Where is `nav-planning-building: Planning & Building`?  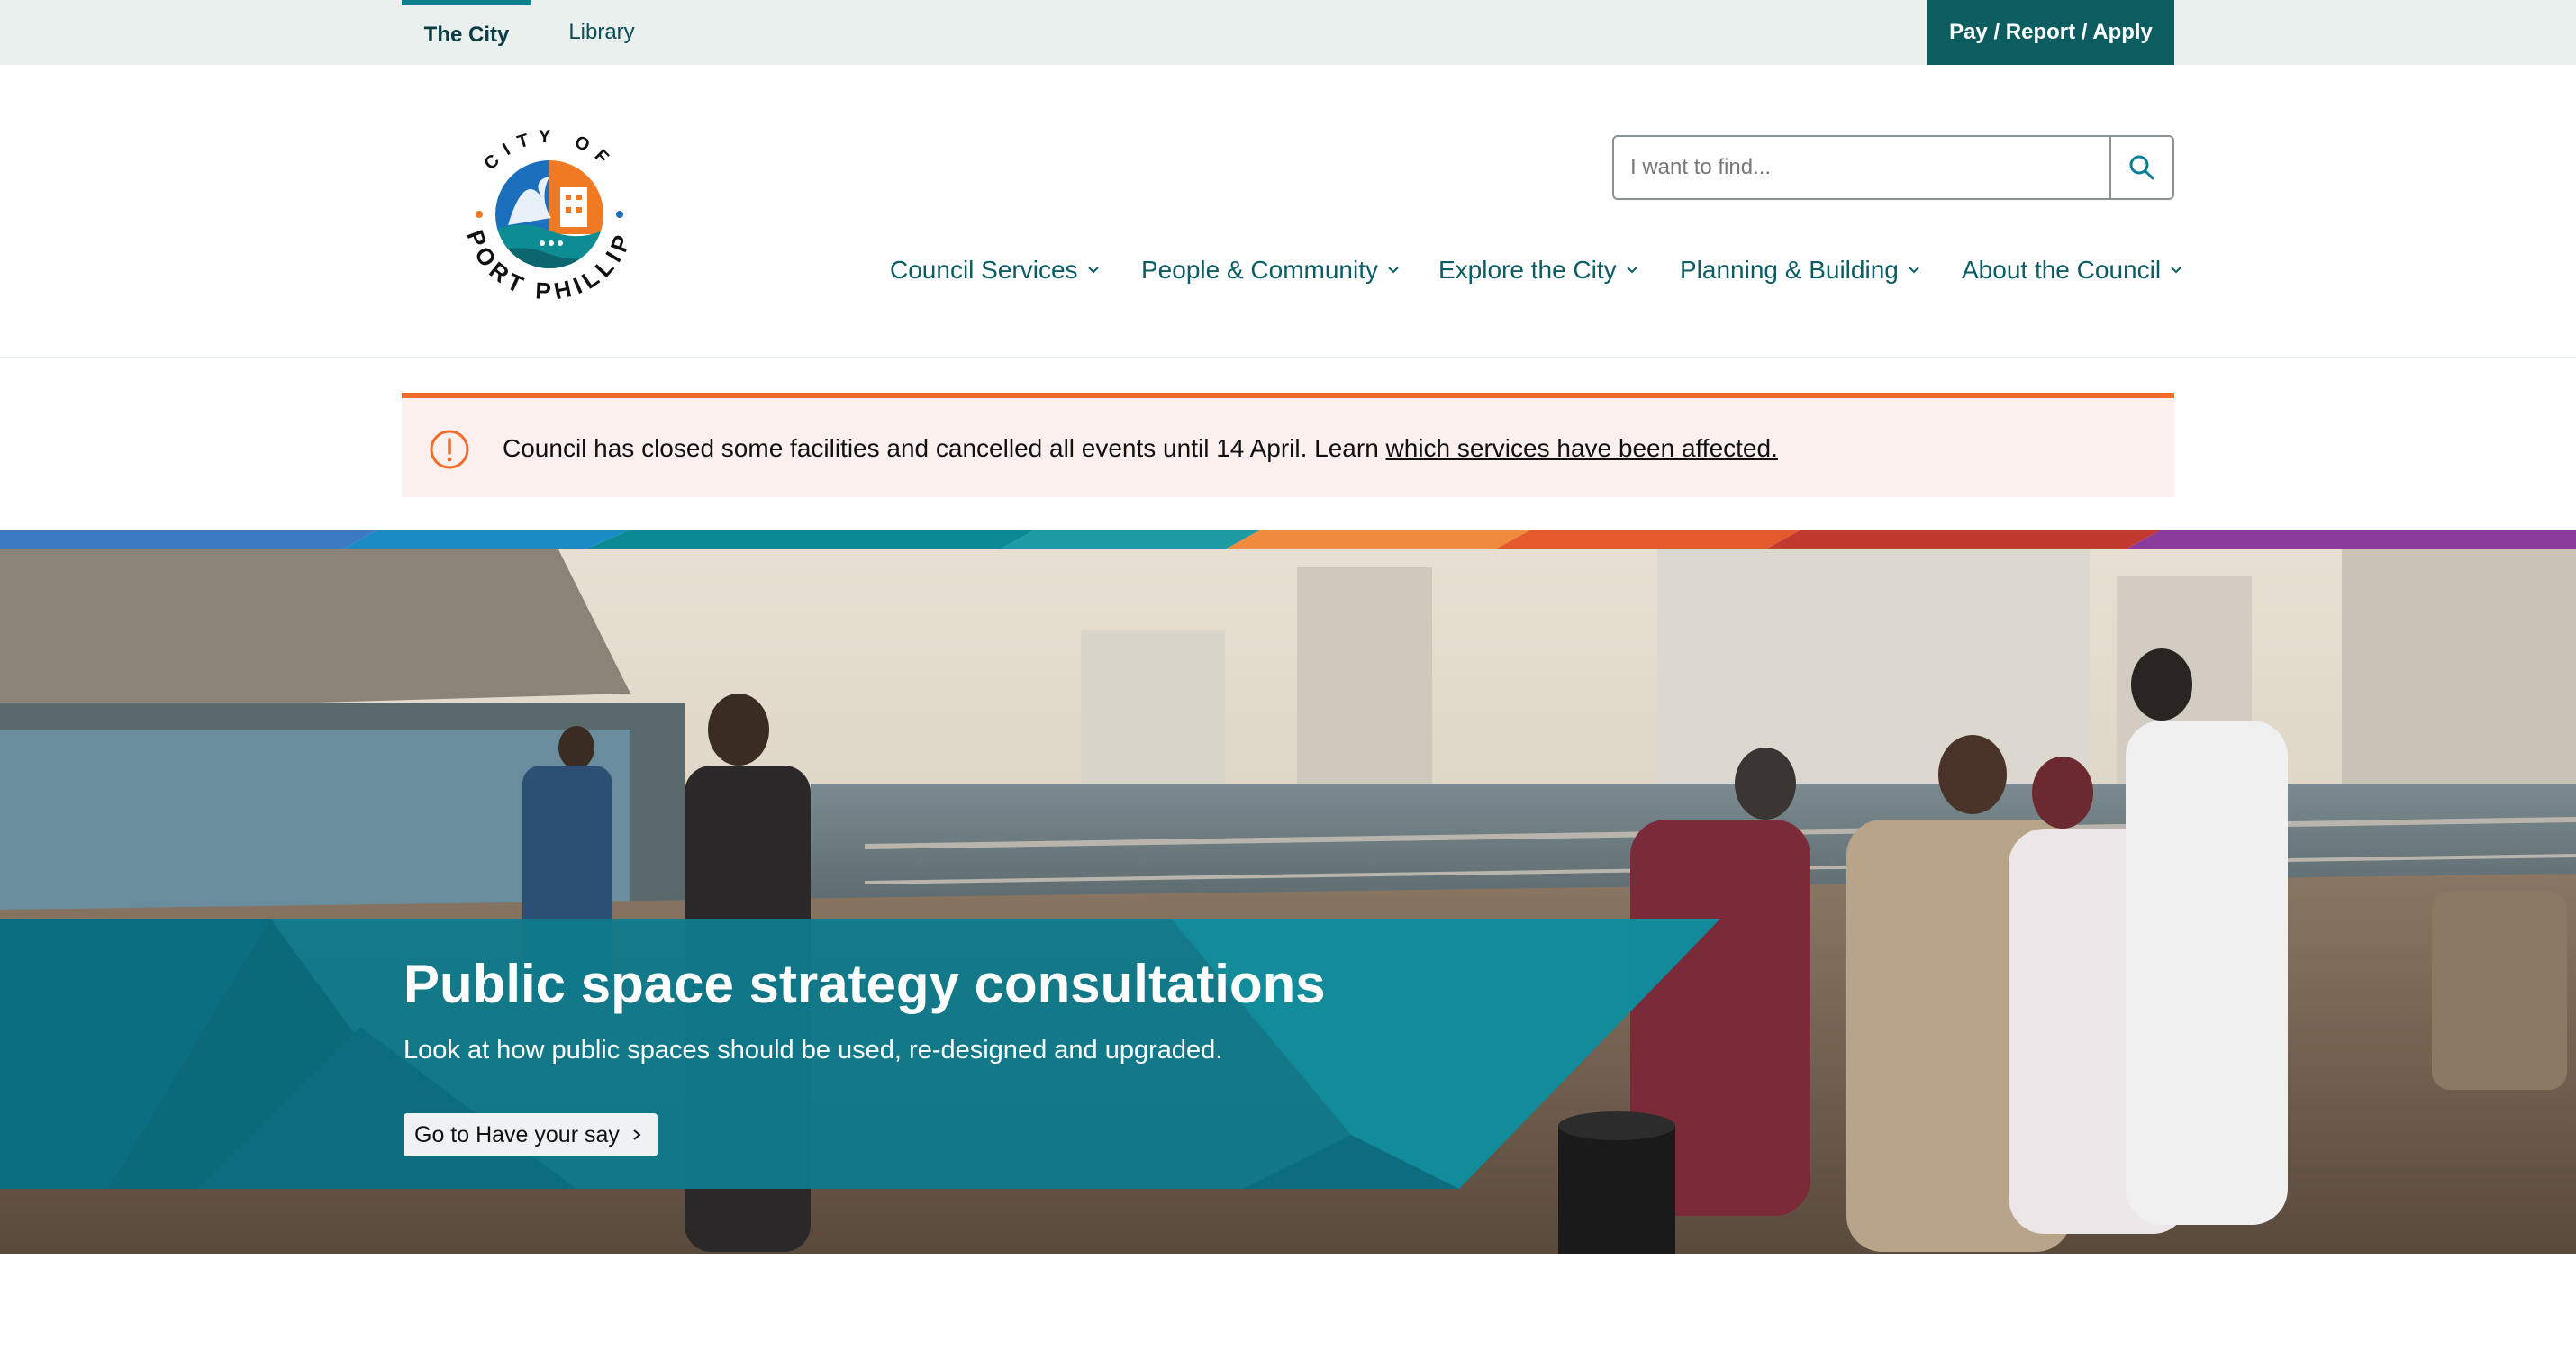
nav-planning-building: Planning & Building is located at coordinates (1800, 270).